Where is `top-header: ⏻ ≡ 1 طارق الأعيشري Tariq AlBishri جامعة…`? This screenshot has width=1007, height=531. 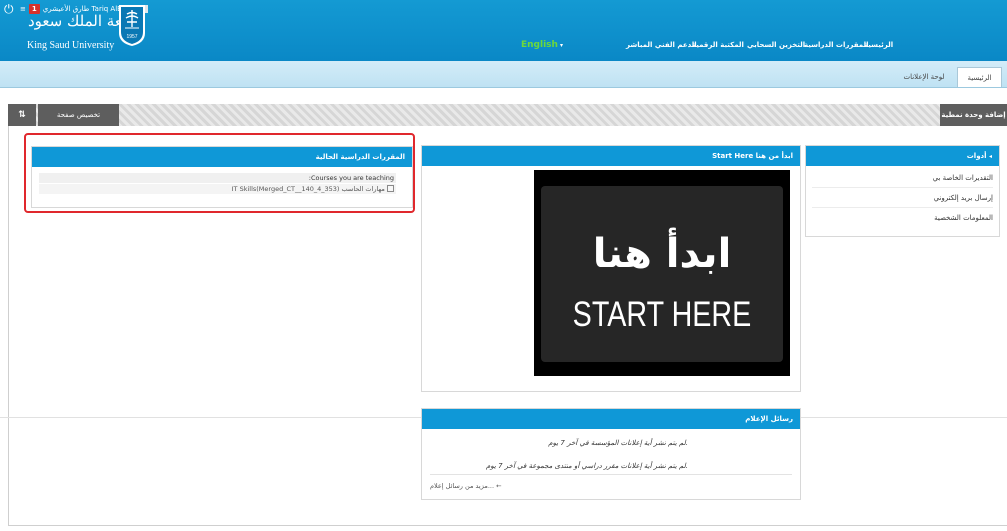
top-header: ⏻ ≡ 1 طارق الأعيشري Tariq AlBishri جامعة… is located at coordinates (503, 30).